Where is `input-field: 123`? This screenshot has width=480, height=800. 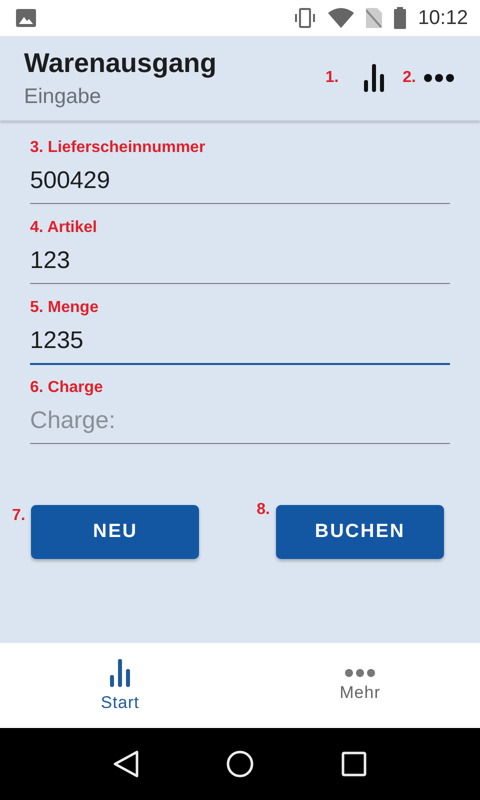
input-field: 123 is located at coordinates (240, 263).